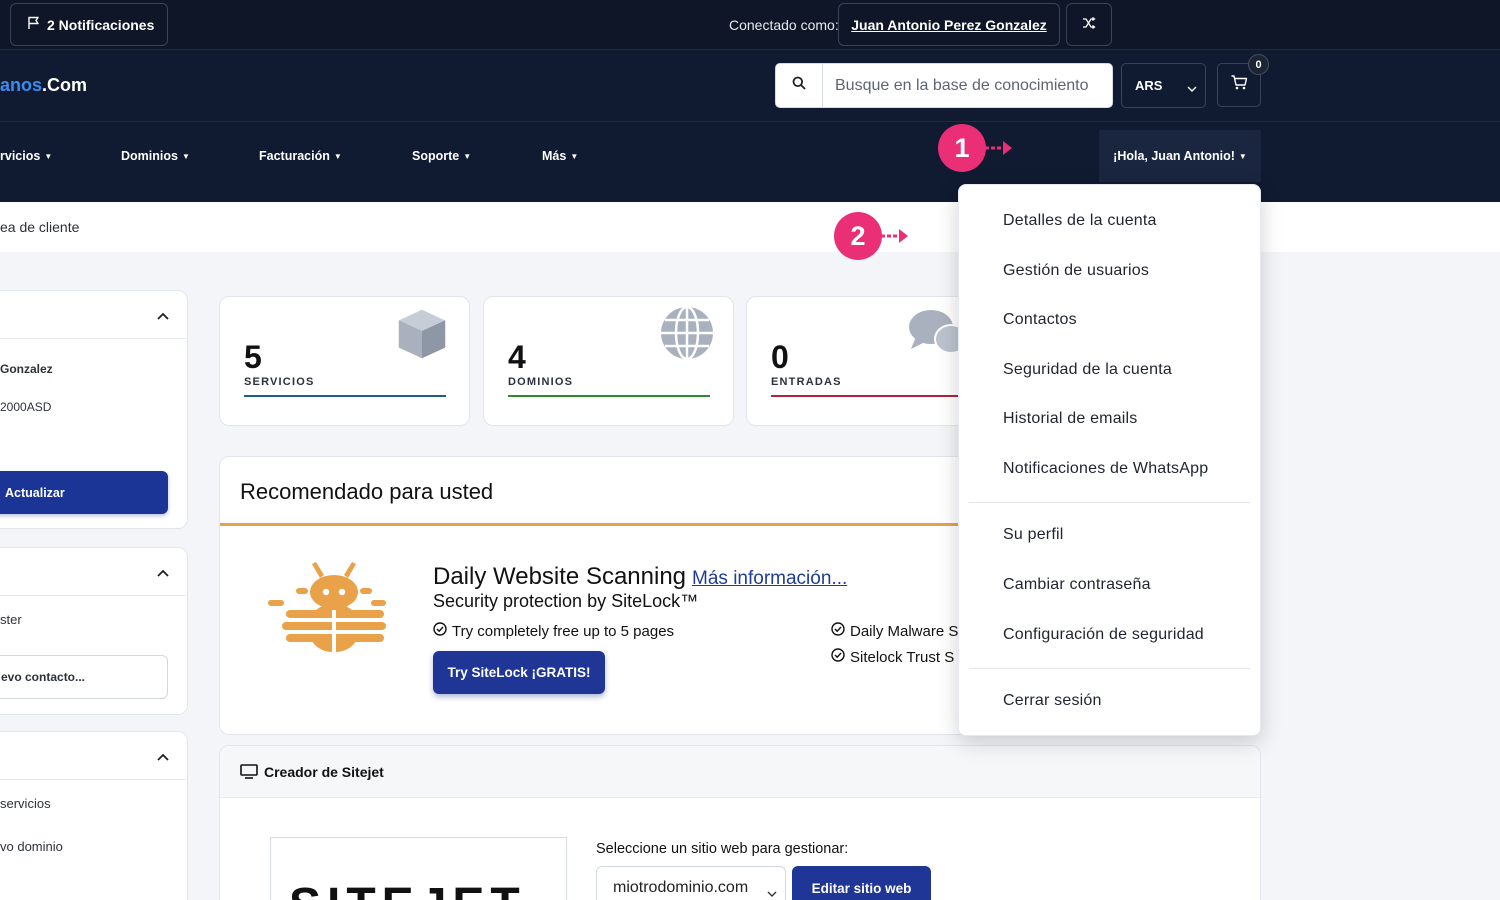 The image size is (1500, 900). I want to click on sitejet-header: Creador de Sitejet, so click(740, 772).